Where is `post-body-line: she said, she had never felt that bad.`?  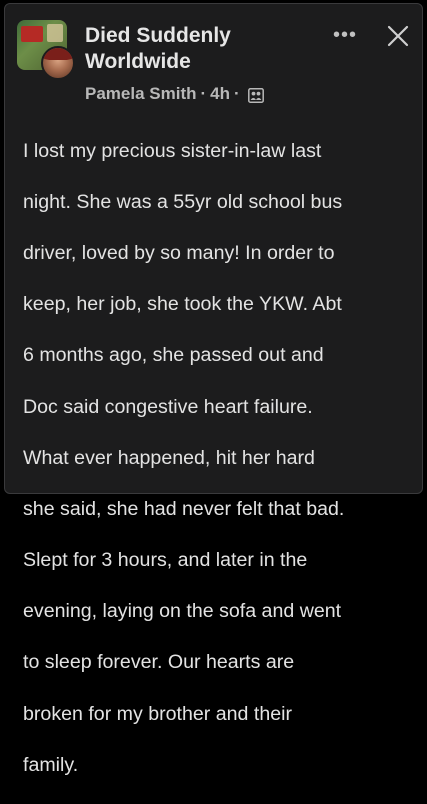
post-body-line: she said, she had never felt that bad. is located at coordinates (184, 508).